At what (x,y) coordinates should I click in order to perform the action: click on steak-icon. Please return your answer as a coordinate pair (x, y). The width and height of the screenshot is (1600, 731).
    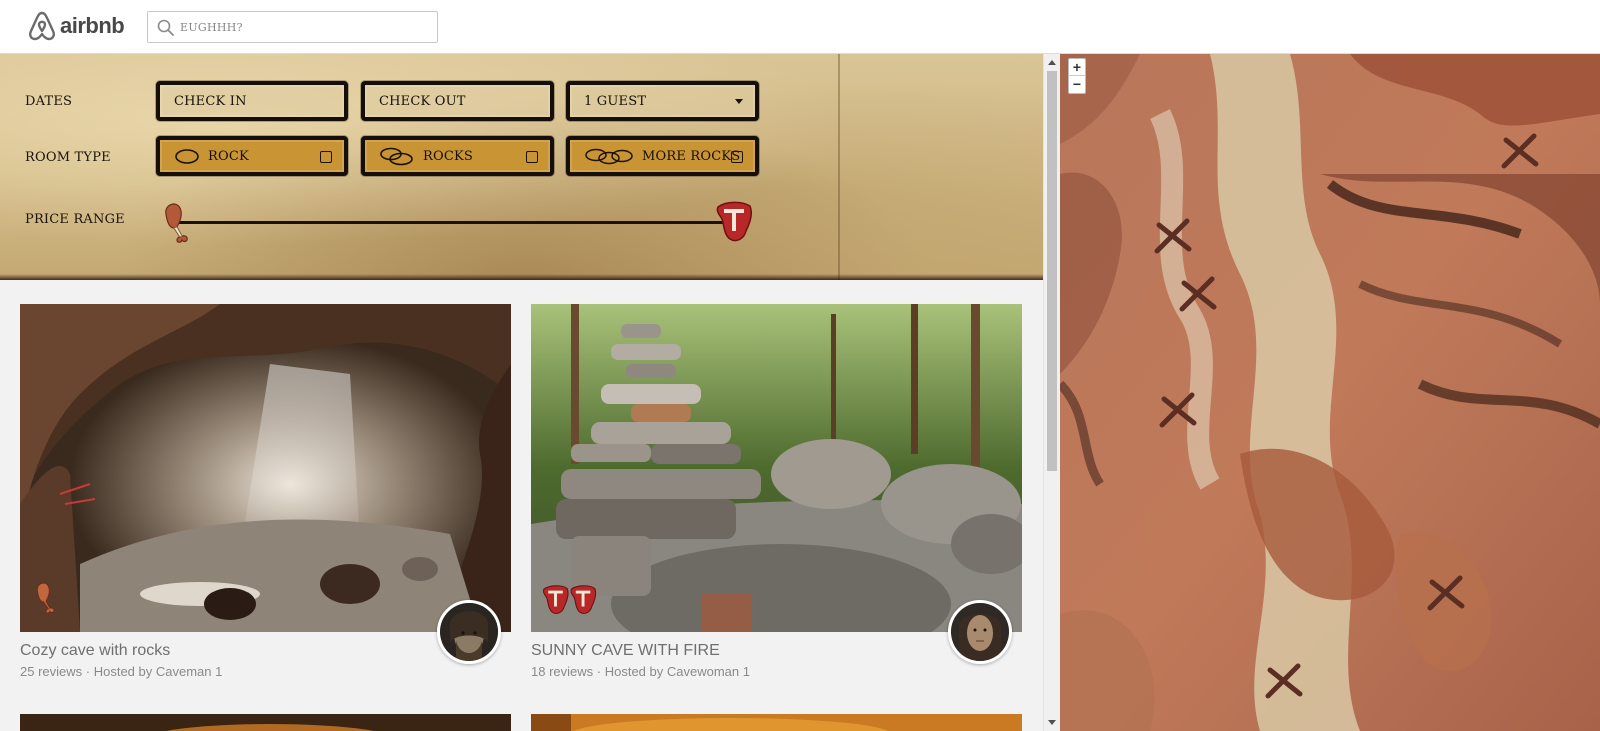
    Looking at the image, I should click on (734, 222).